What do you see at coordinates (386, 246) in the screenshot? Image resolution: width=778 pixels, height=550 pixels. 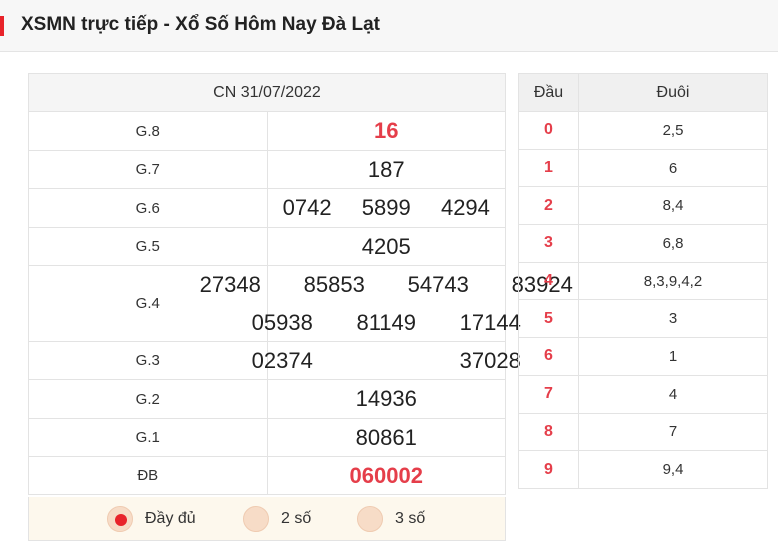 I see `prize-number: 4205` at bounding box center [386, 246].